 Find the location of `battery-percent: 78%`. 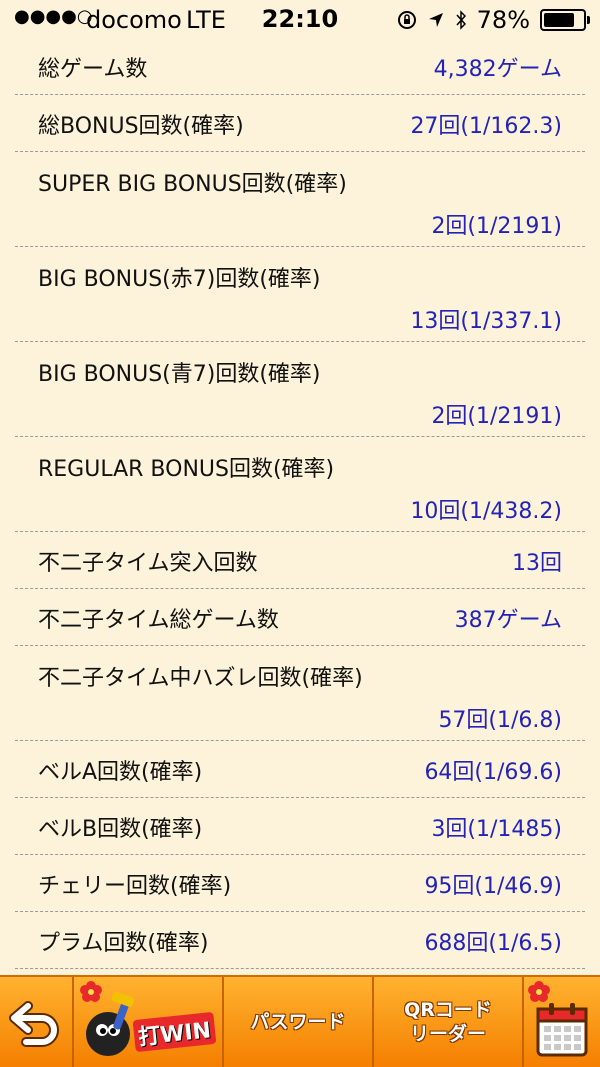

battery-percent: 78% is located at coordinates (503, 20).